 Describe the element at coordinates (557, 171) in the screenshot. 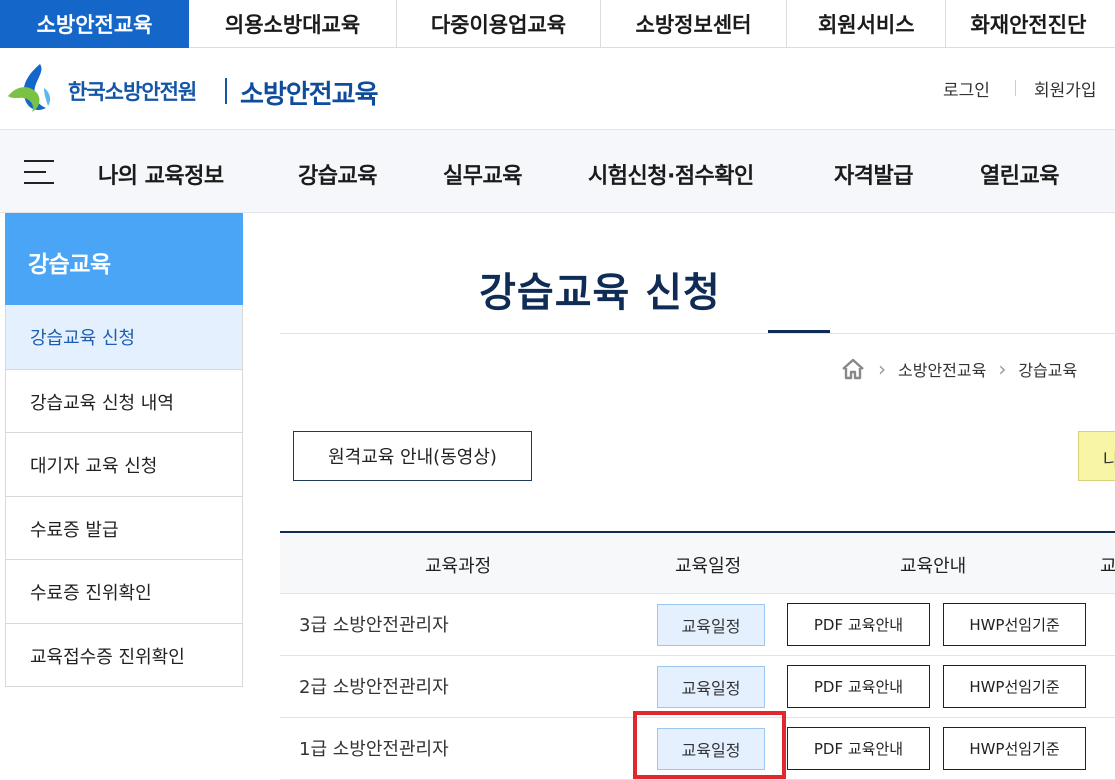

I see `main-nav: 나의 교육정보 강습교육 실무교육 시험신청·점수확인 자격발급 열린교육` at that location.